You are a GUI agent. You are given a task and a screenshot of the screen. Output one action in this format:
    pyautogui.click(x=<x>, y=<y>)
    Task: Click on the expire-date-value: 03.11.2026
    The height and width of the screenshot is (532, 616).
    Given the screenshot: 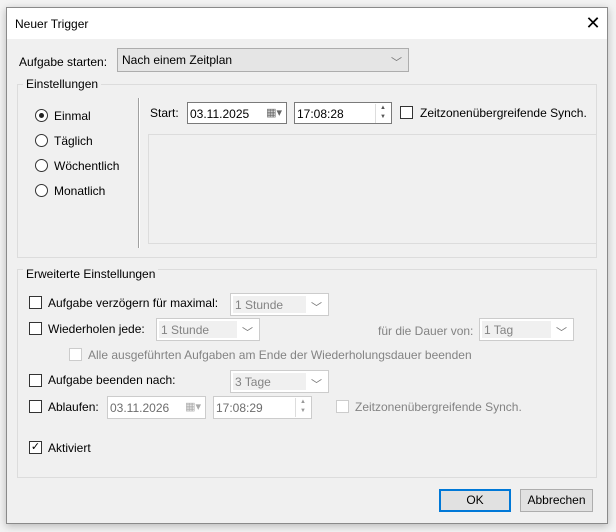 What is the action you would take?
    pyautogui.click(x=140, y=408)
    